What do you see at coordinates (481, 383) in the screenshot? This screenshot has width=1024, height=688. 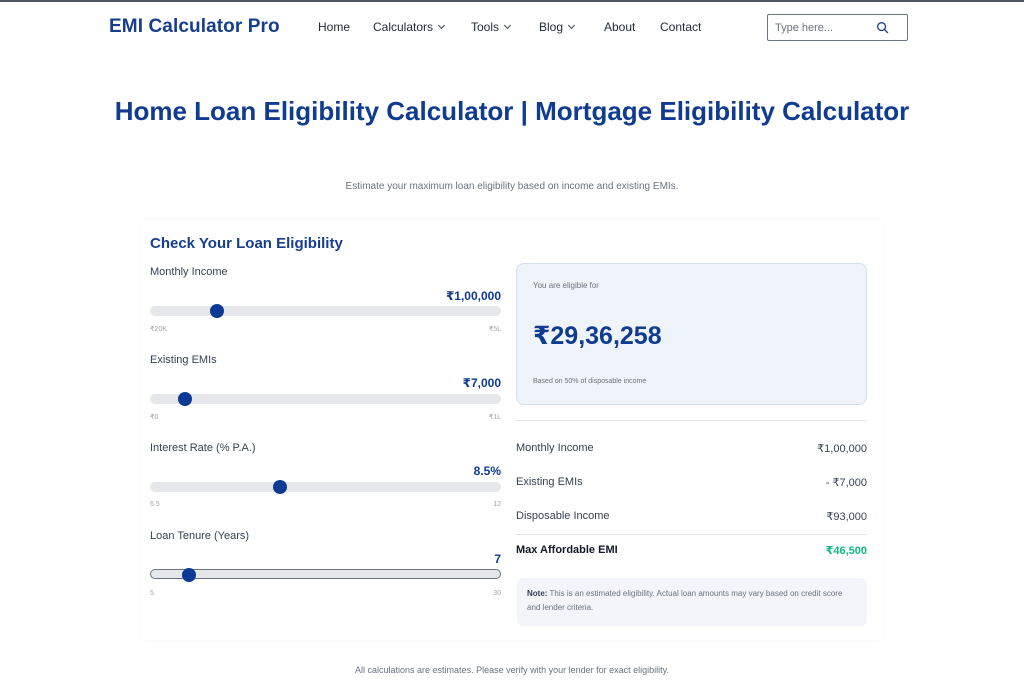 I see `existing-emis-value: ₹7,000` at bounding box center [481, 383].